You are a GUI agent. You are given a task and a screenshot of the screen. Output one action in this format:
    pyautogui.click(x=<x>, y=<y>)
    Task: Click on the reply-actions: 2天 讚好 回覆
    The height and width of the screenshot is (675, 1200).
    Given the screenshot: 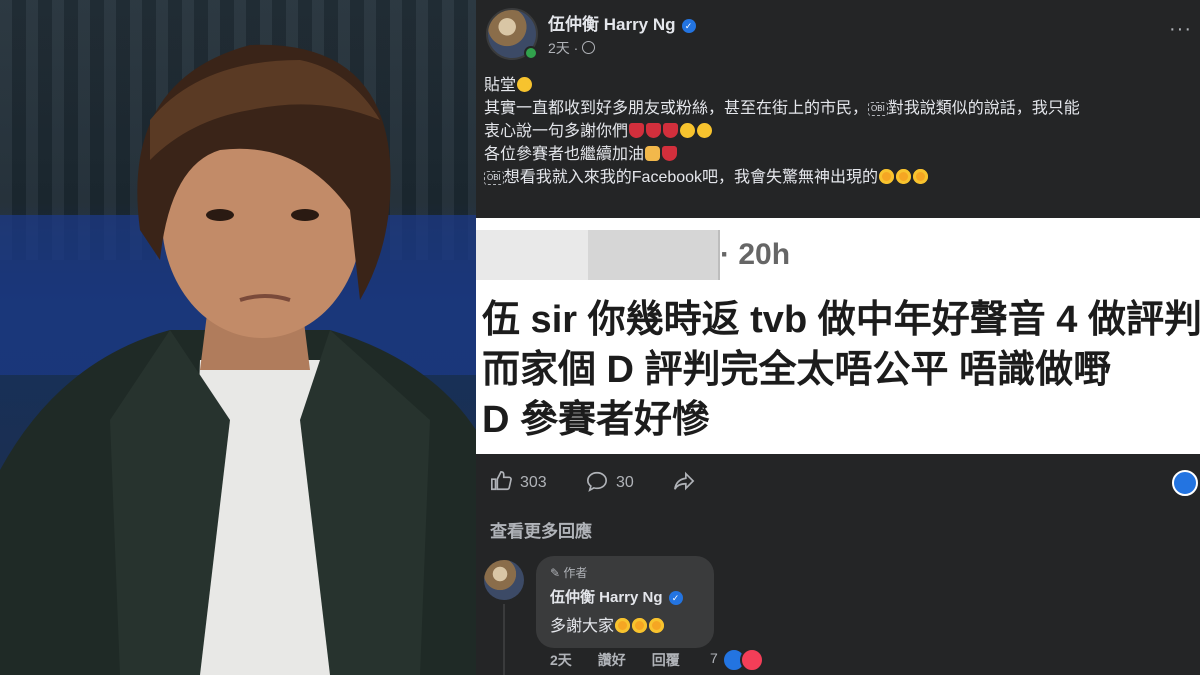 What is the action you would take?
    pyautogui.click(x=628, y=660)
    